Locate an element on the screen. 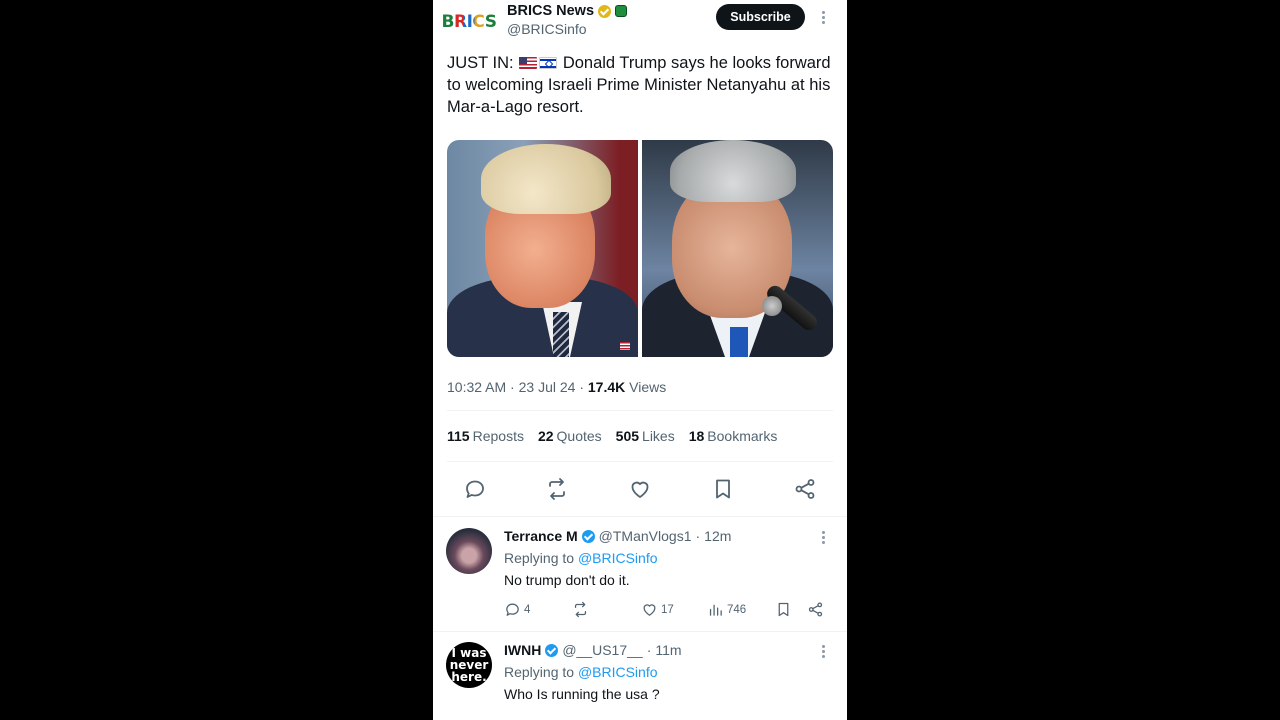 The height and width of the screenshot is (720, 1280). photo-trump is located at coordinates (542, 248).